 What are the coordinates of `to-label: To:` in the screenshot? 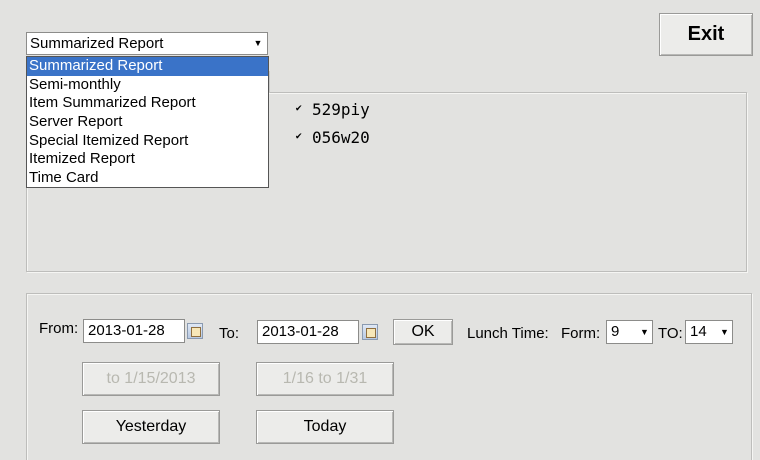 It's located at (229, 333).